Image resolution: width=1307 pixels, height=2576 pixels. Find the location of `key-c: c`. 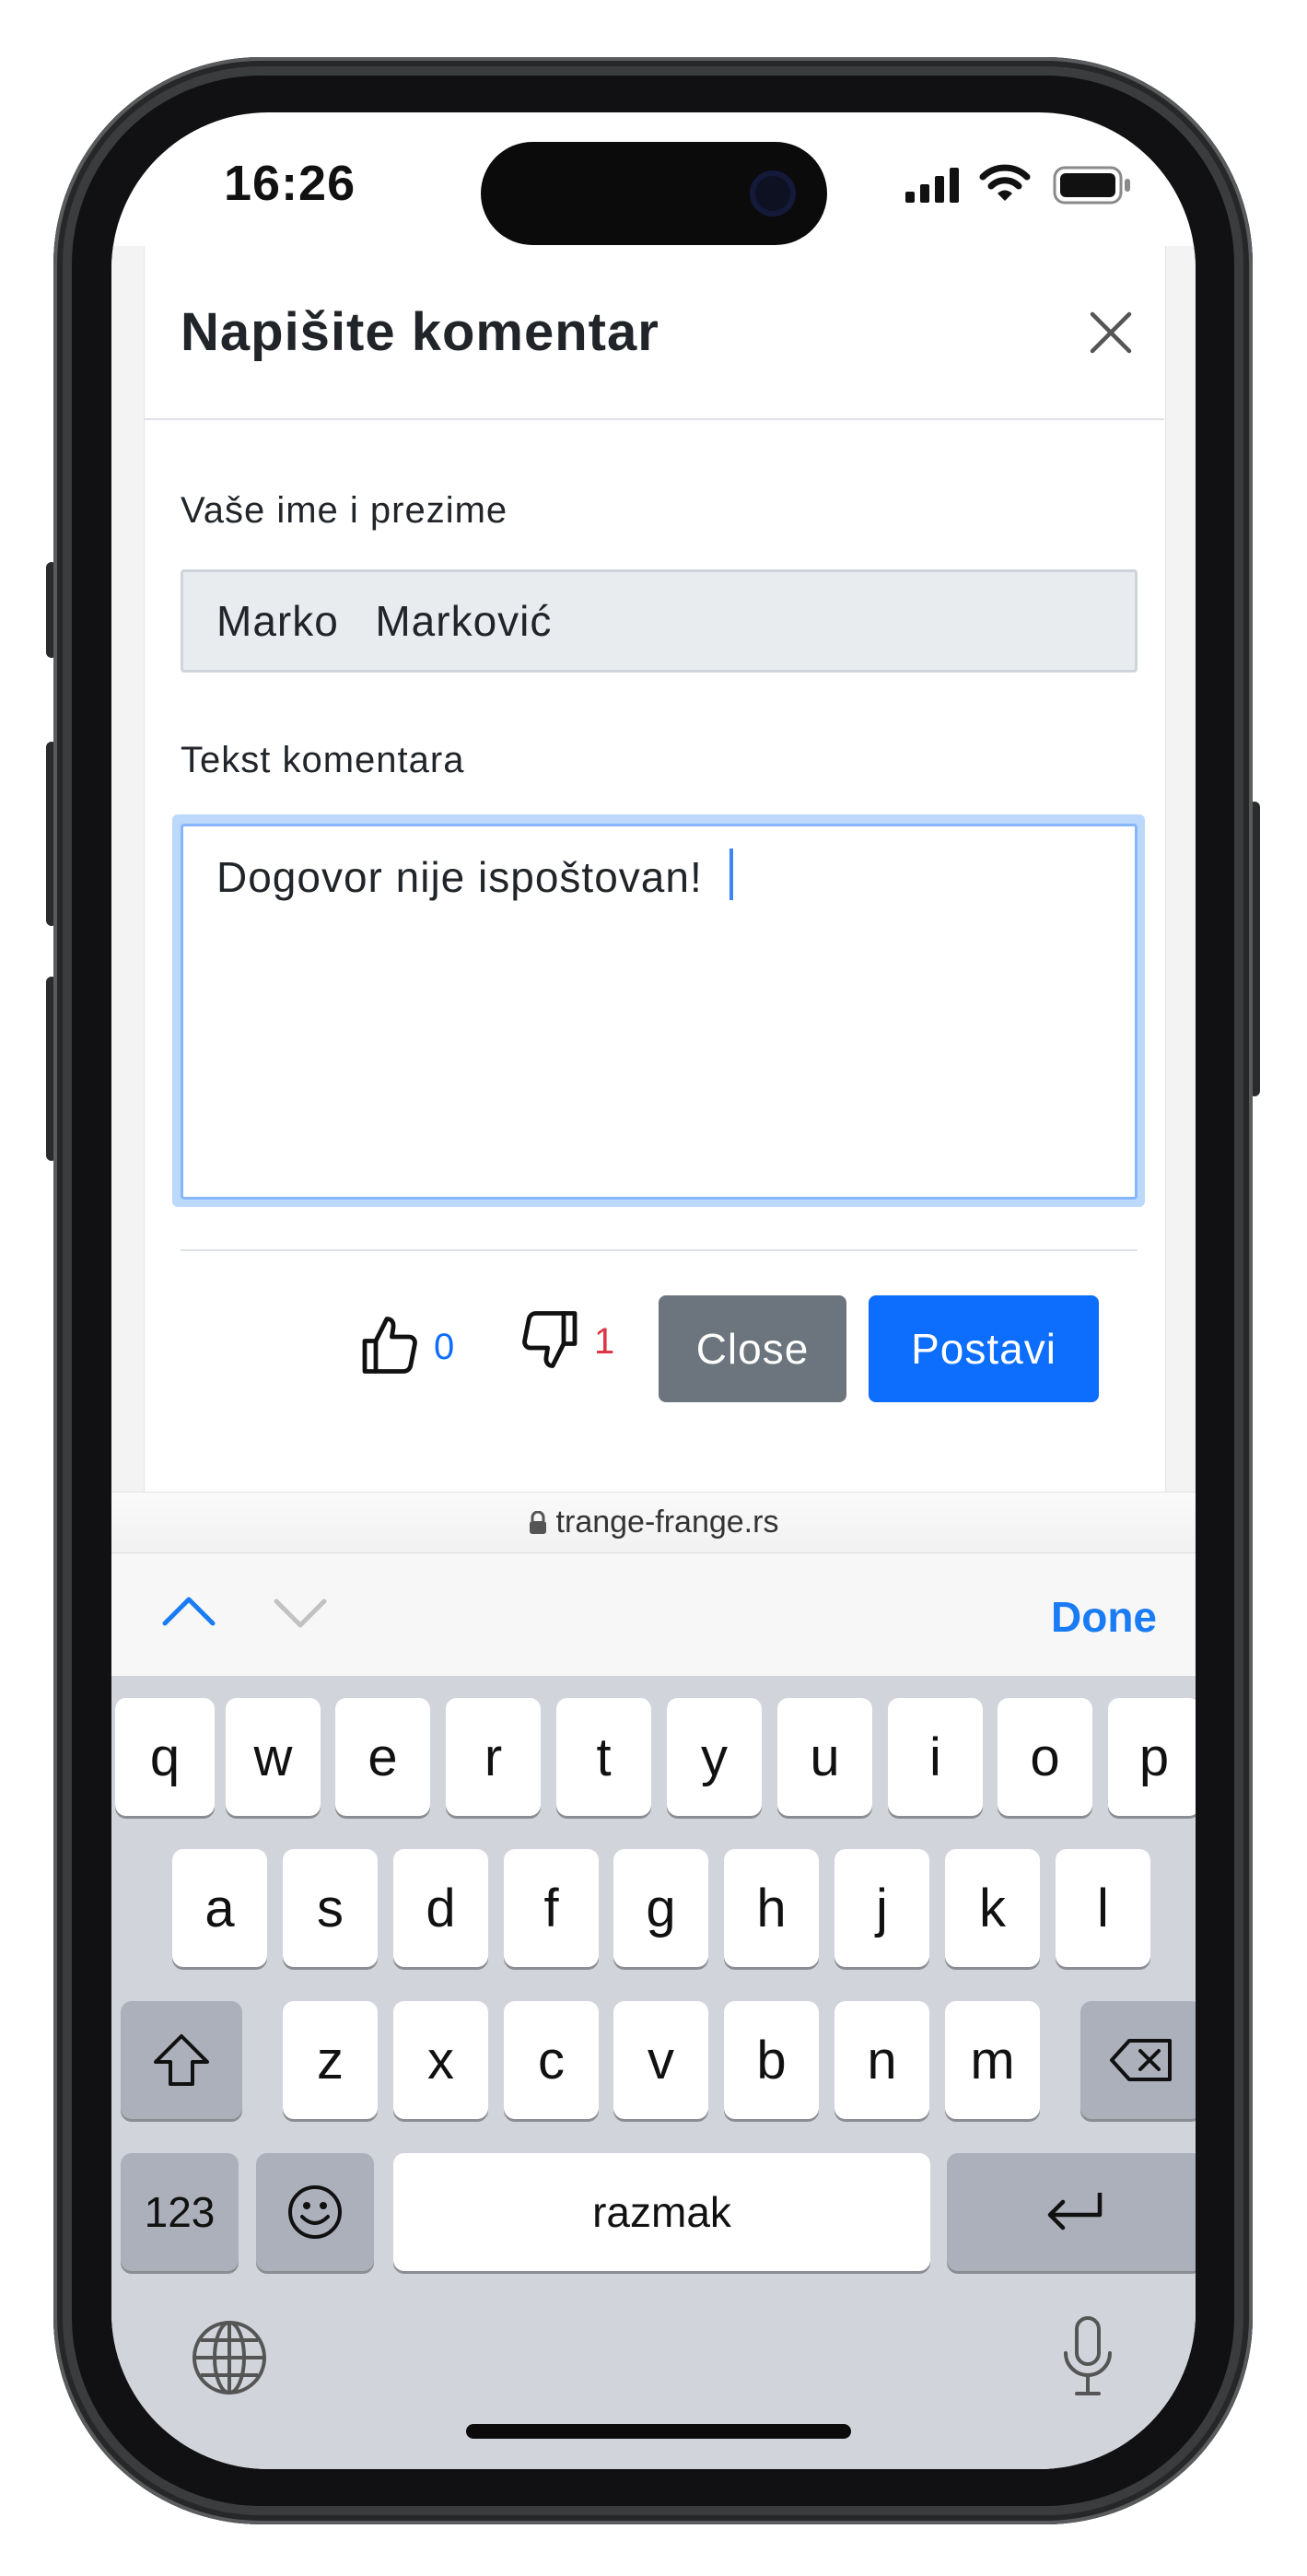

key-c: c is located at coordinates (551, 2060).